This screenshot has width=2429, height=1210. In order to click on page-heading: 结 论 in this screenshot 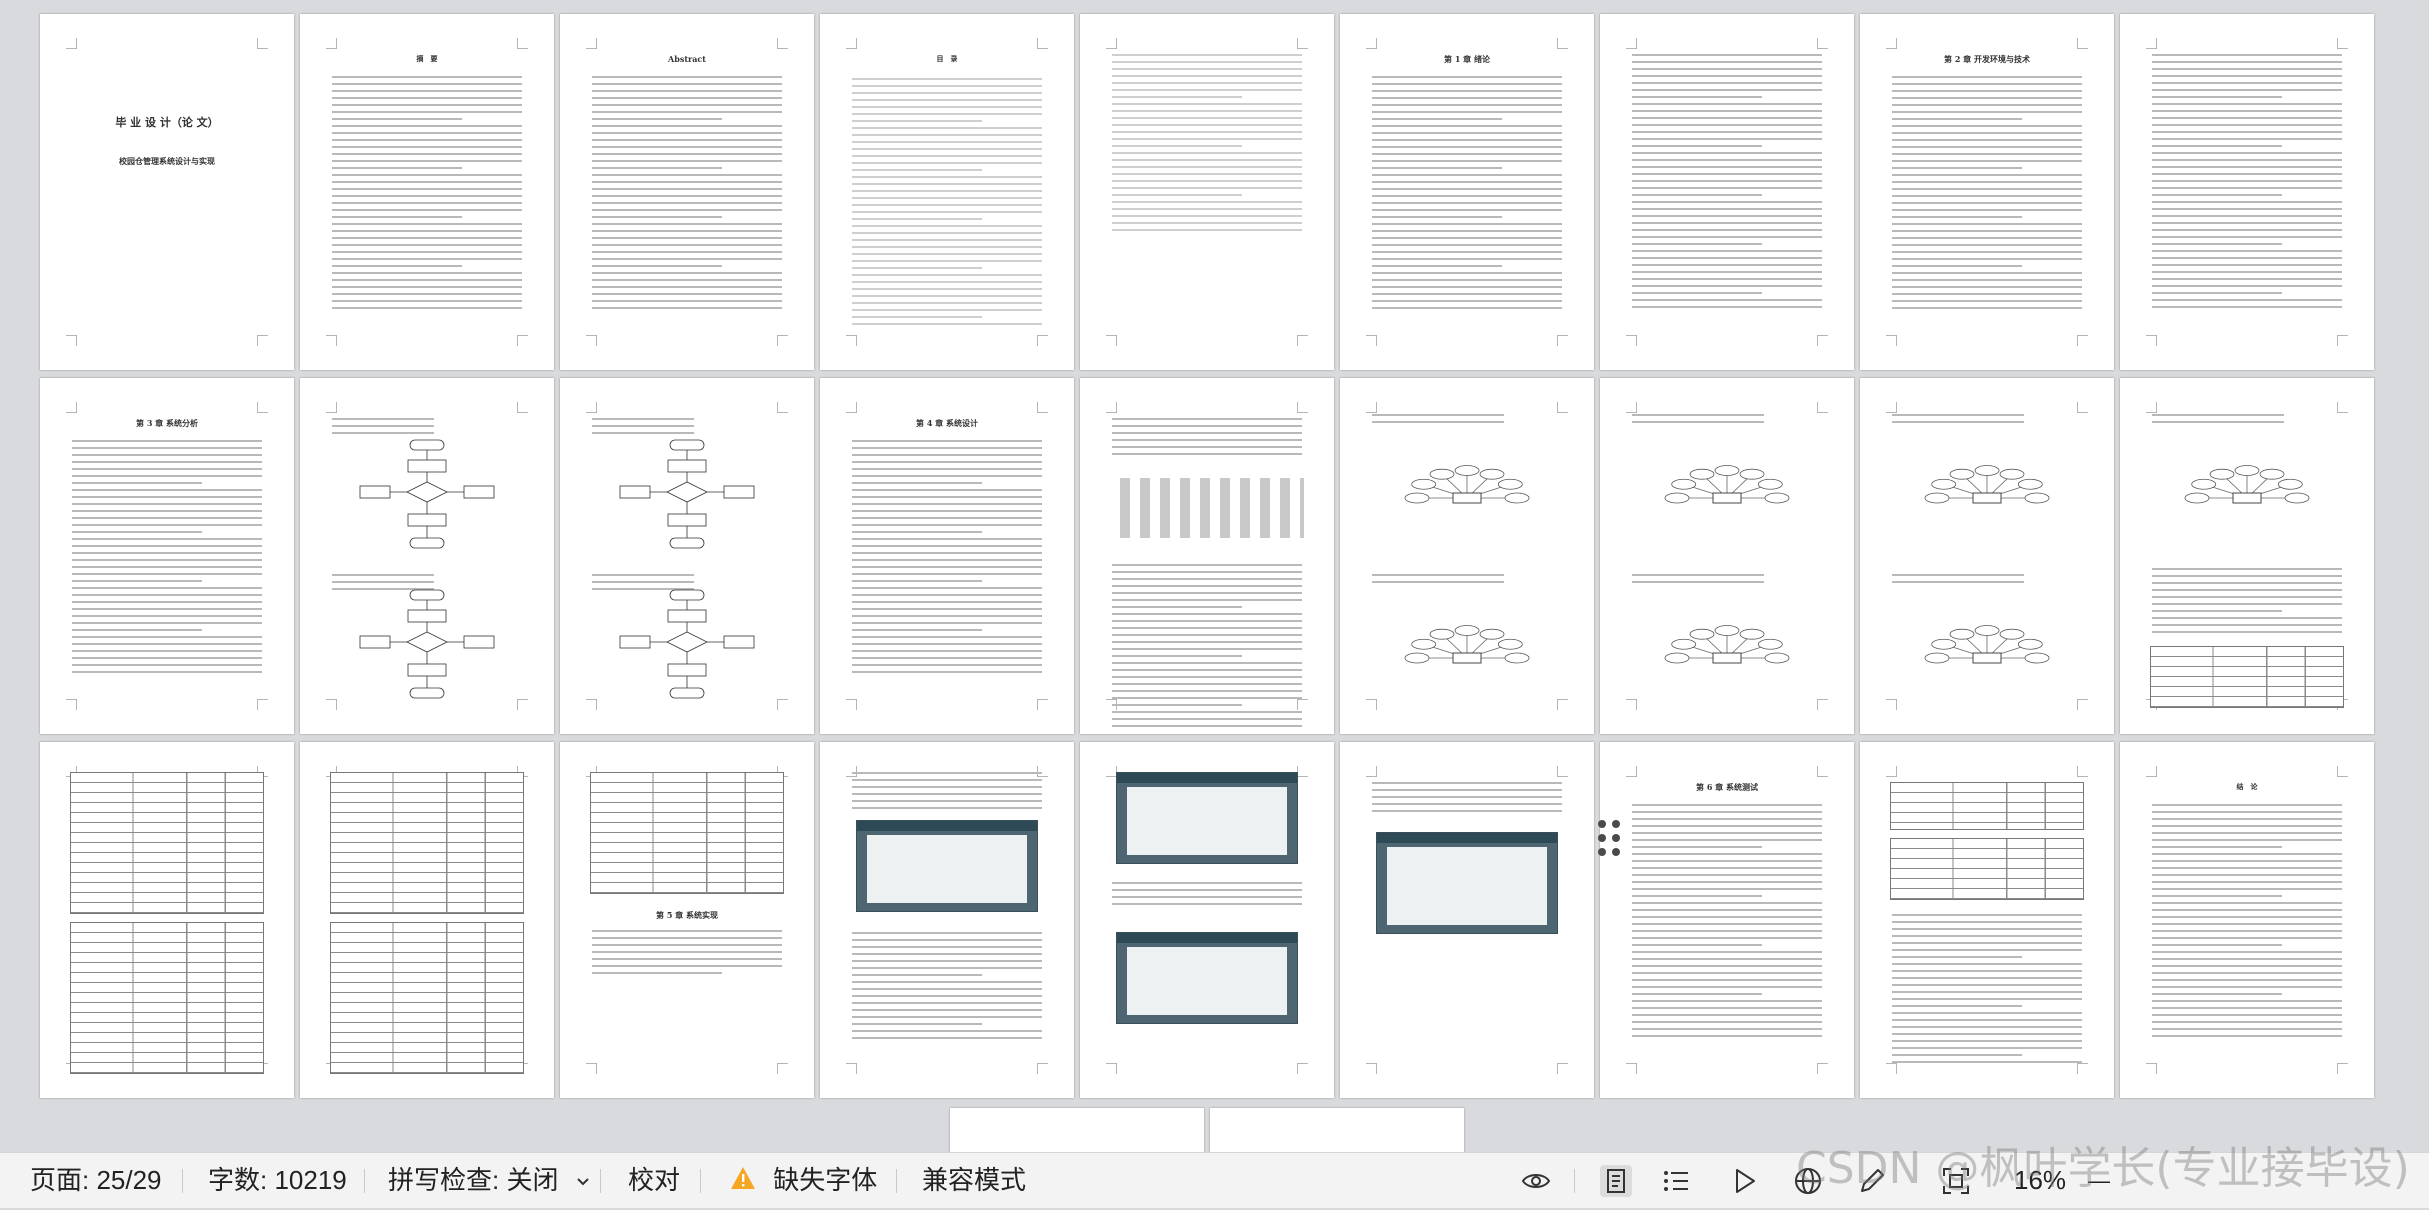, I will do `click(2247, 786)`.